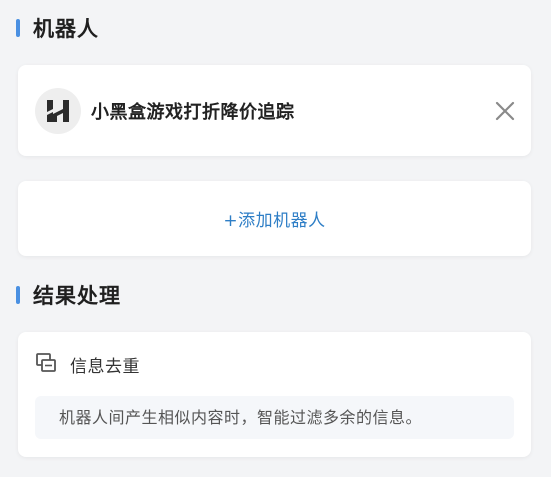 This screenshot has height=477, width=551. Describe the element at coordinates (77, 296) in the screenshot. I see `results-section-title: 结果处理` at that location.